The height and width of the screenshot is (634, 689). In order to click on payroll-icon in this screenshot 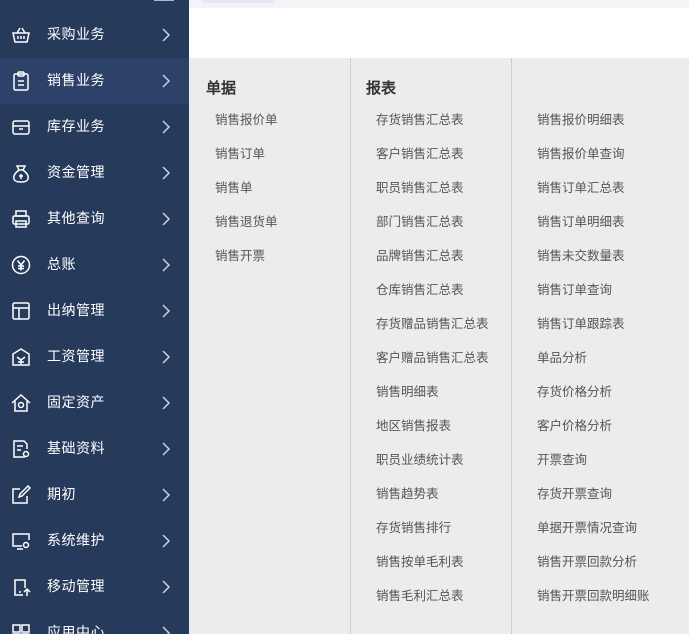, I will do `click(21, 357)`.